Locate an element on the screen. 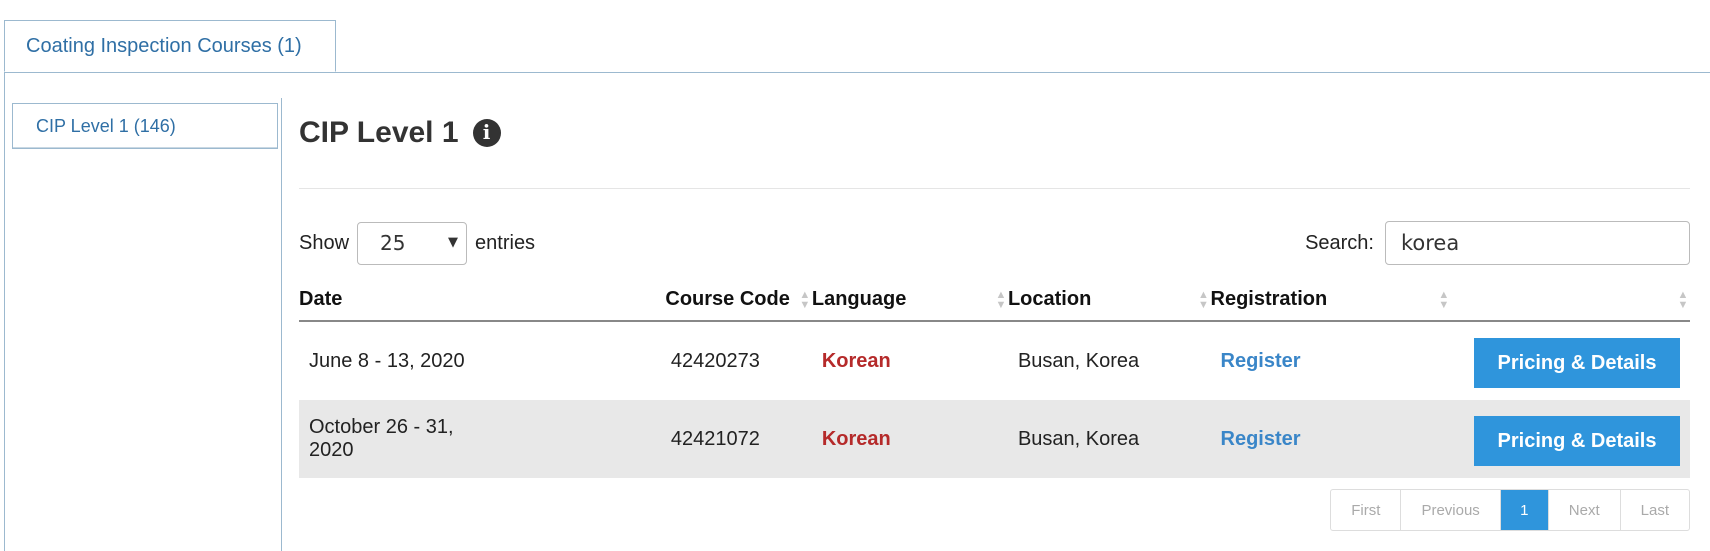  cell-course-code: 42420273 is located at coordinates (715, 360).